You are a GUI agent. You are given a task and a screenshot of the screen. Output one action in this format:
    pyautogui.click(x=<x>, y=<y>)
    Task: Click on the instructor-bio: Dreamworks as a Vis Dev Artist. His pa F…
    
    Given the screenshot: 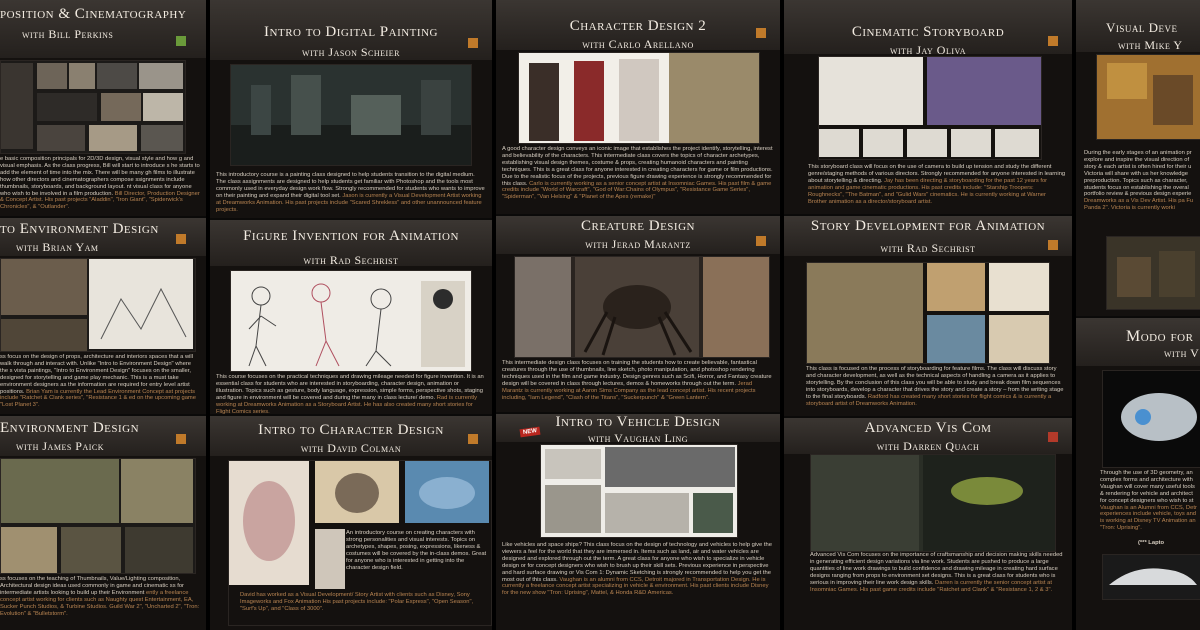 What is the action you would take?
    pyautogui.click(x=1139, y=205)
    